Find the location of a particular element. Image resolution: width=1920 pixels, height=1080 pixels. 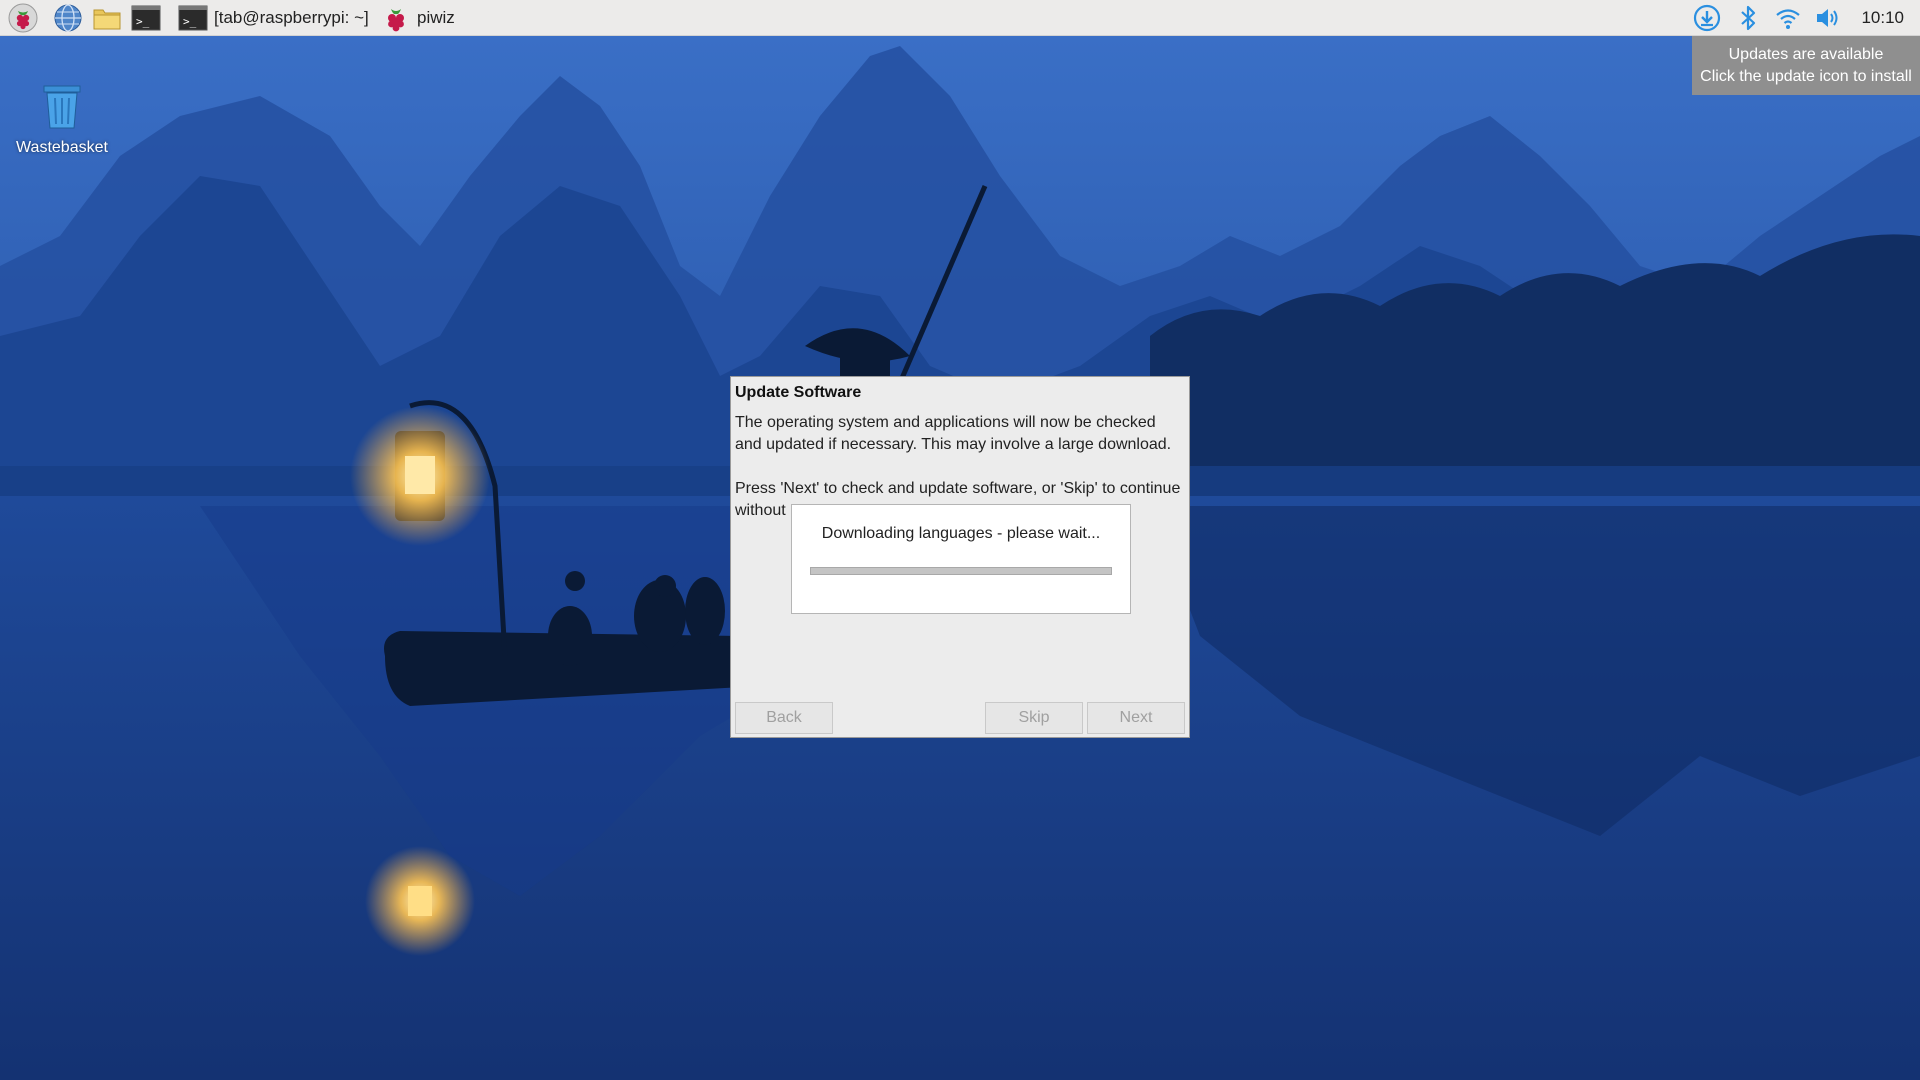

web-browser-icon is located at coordinates (68, 18).